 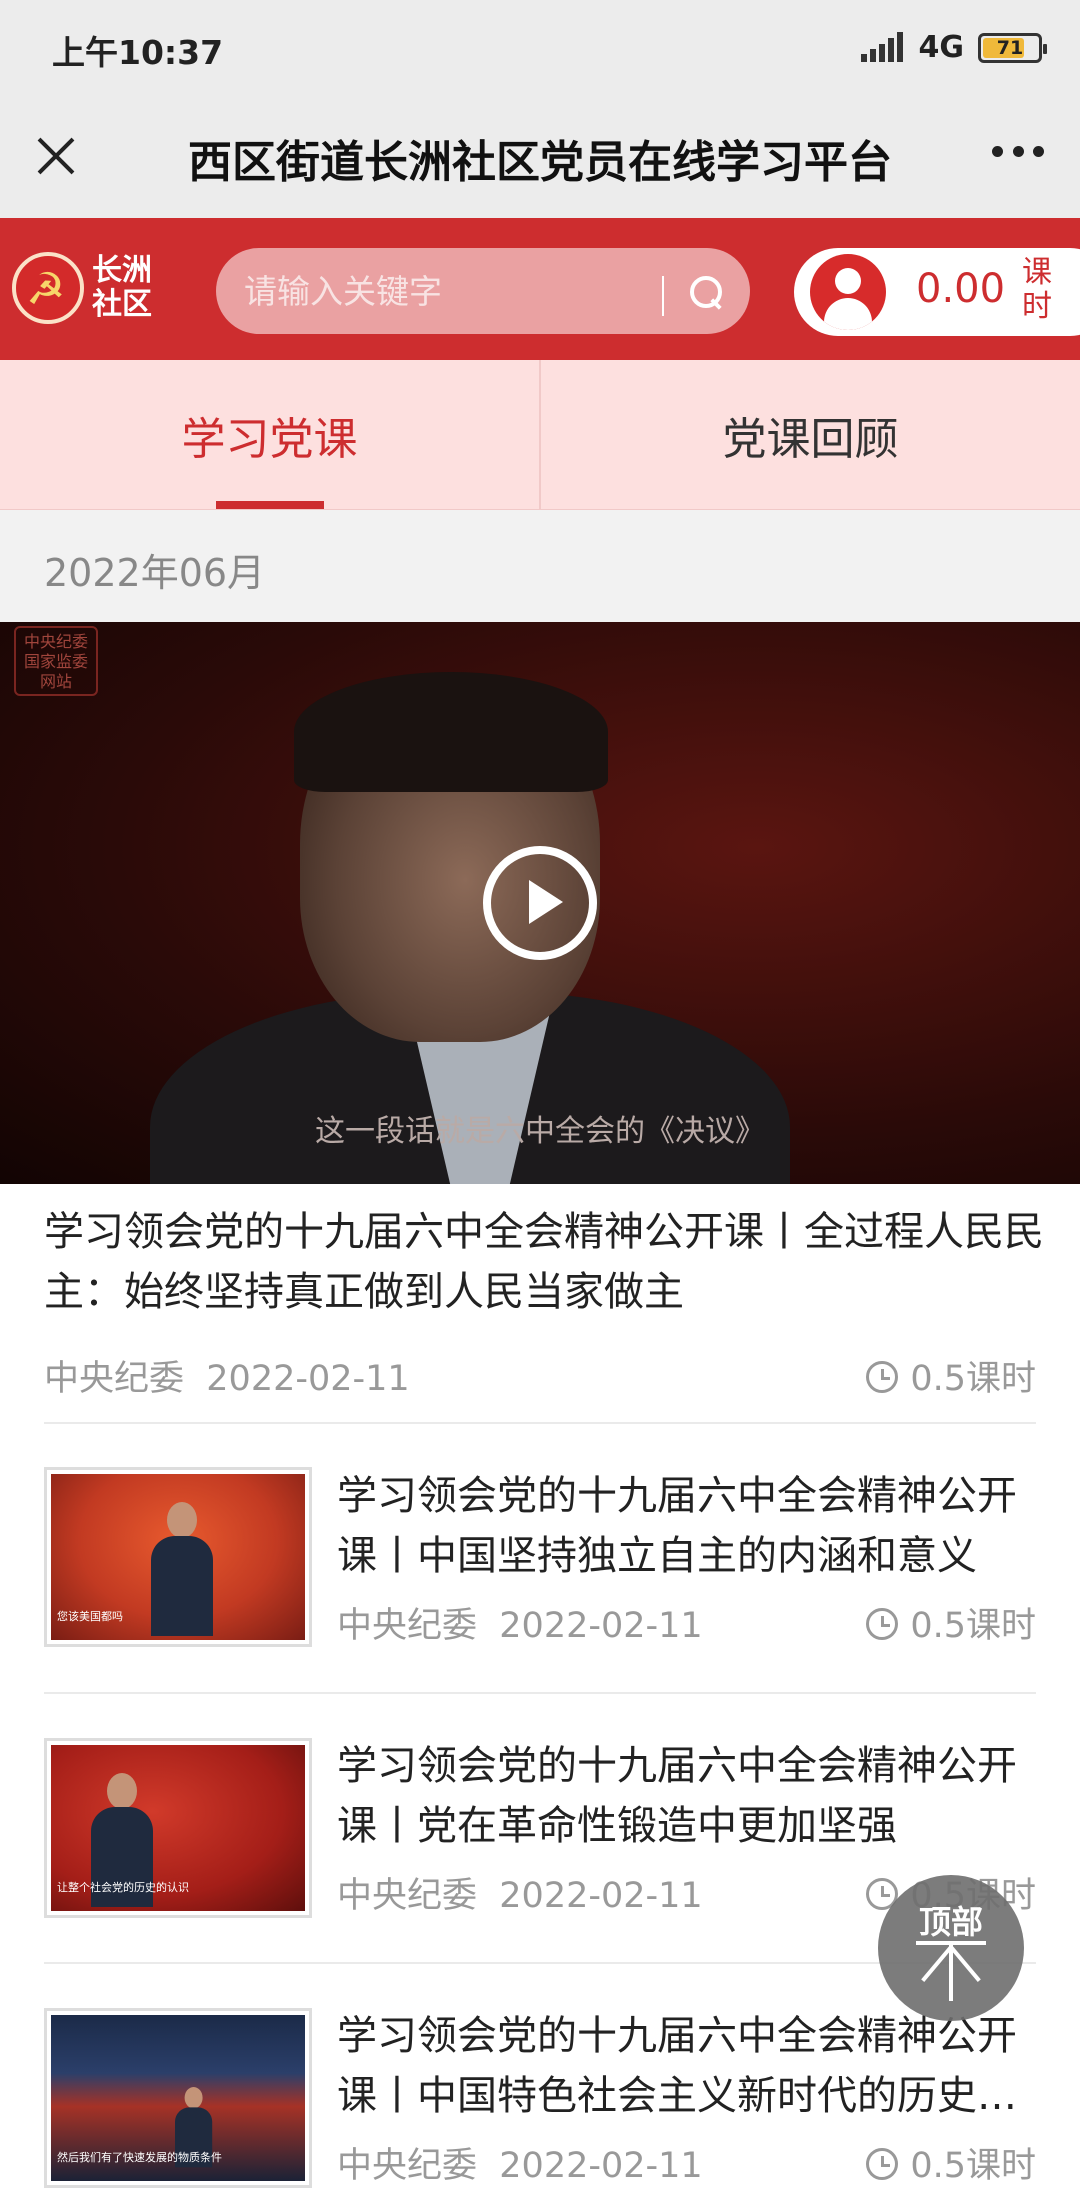 I want to click on back-to-top-label: 顶部, so click(x=950, y=1922).